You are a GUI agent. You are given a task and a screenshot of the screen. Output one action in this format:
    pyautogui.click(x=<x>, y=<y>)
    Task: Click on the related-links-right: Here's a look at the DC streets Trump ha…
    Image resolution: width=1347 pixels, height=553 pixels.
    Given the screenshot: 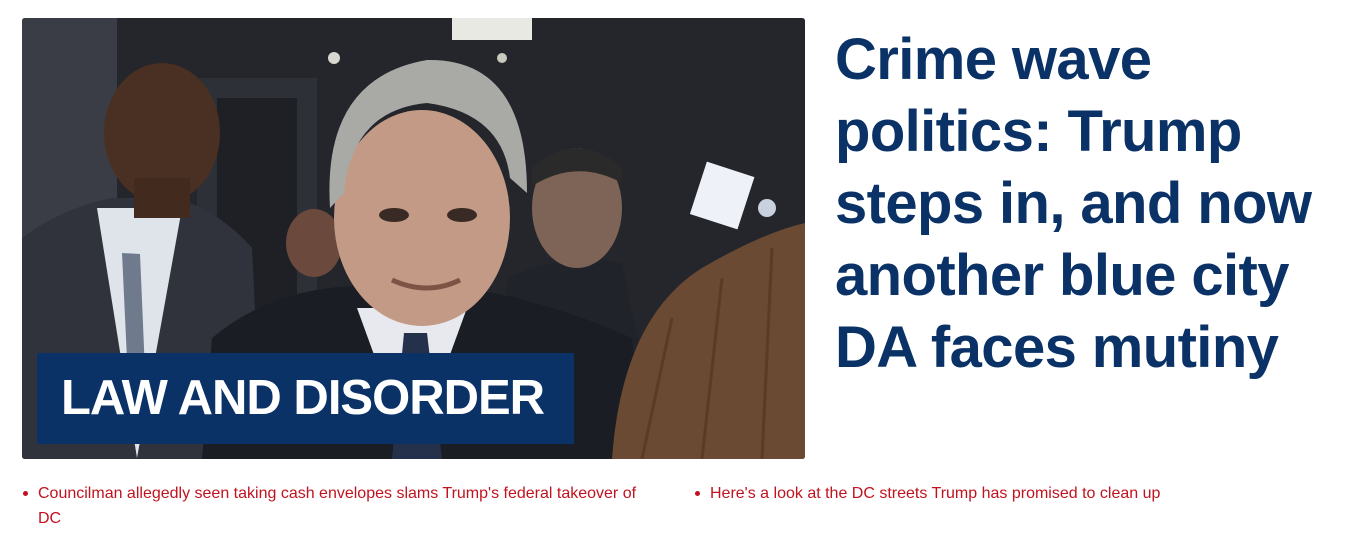 What is the action you would take?
    pyautogui.click(x=1014, y=493)
    